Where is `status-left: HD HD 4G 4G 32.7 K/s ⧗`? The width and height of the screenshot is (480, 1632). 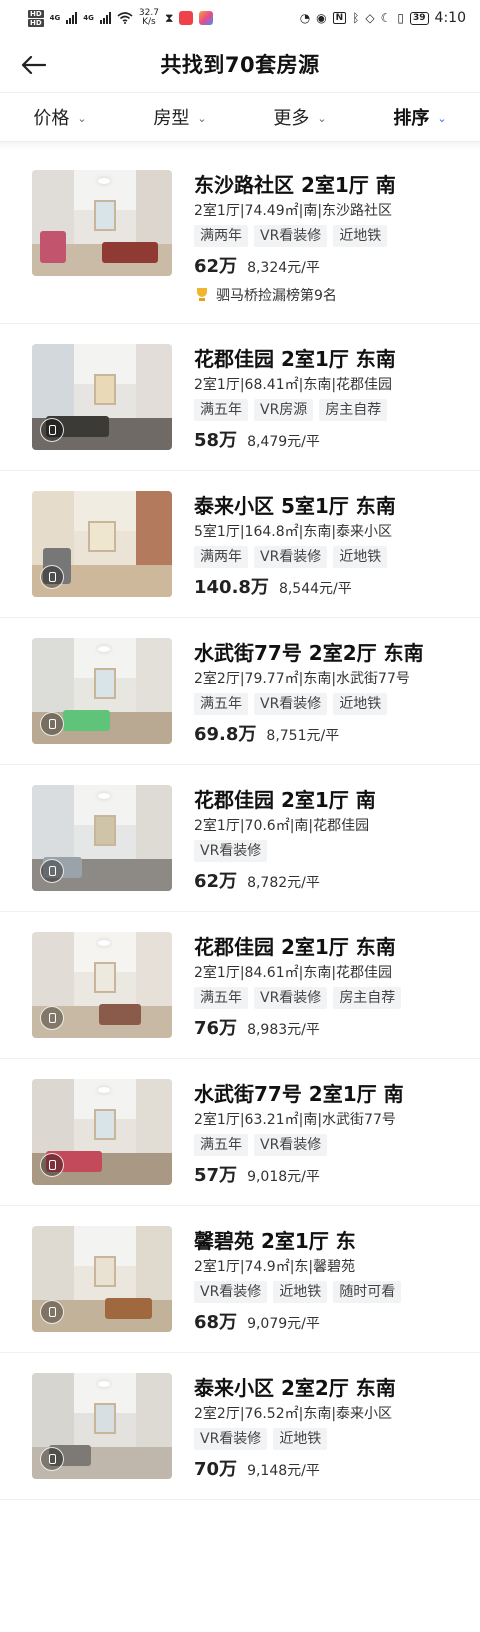 status-left: HD HD 4G 4G 32.7 K/s ⧗ is located at coordinates (121, 18).